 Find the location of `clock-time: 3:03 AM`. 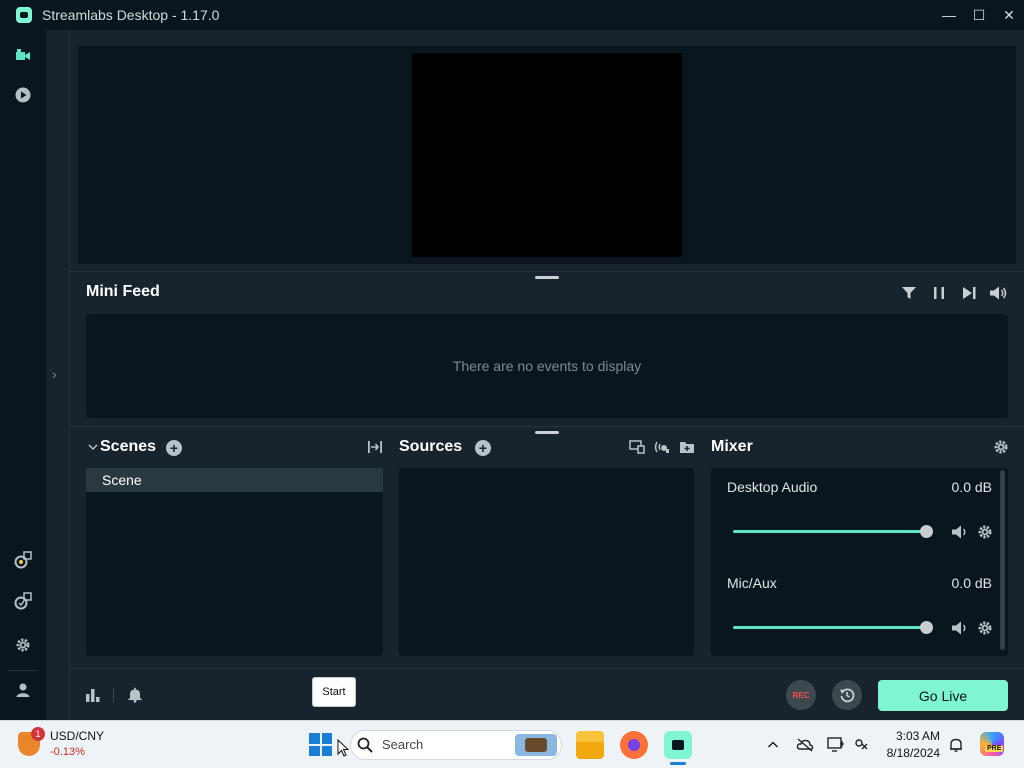

clock-time: 3:03 AM is located at coordinates (910, 736).